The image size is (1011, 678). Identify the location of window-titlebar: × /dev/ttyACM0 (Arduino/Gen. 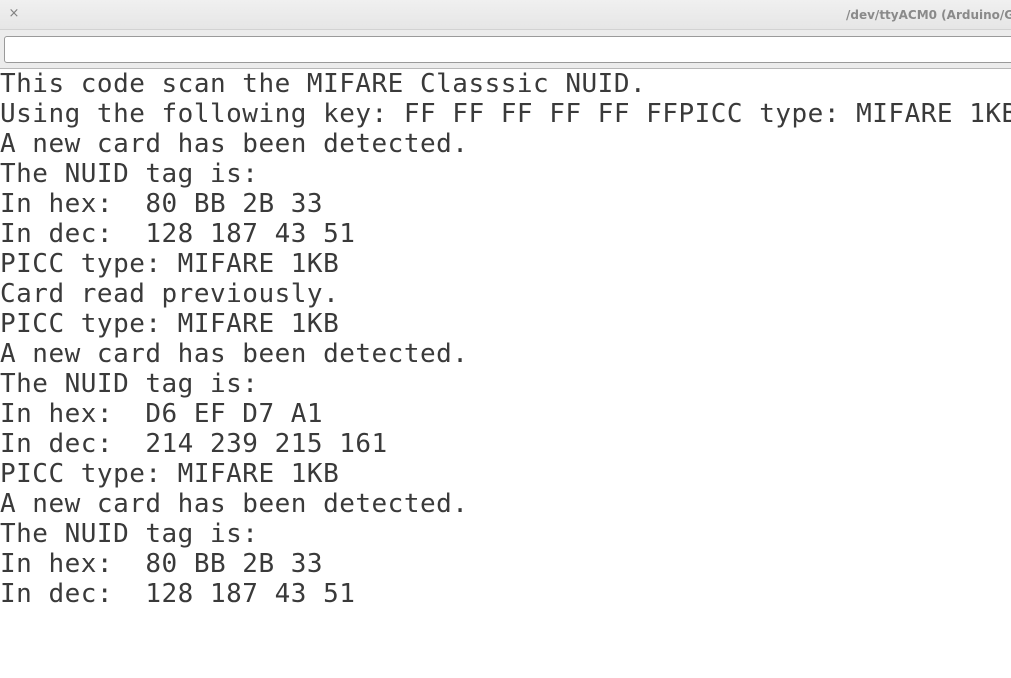
(505, 15).